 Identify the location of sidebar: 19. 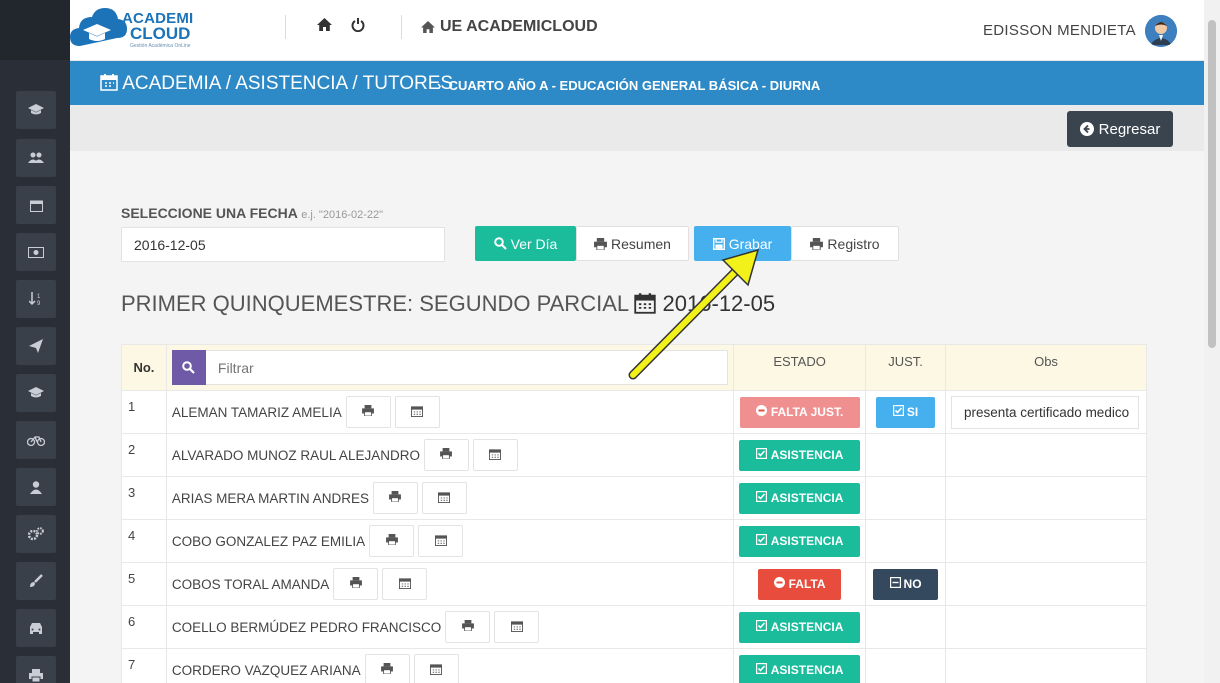
(35, 341).